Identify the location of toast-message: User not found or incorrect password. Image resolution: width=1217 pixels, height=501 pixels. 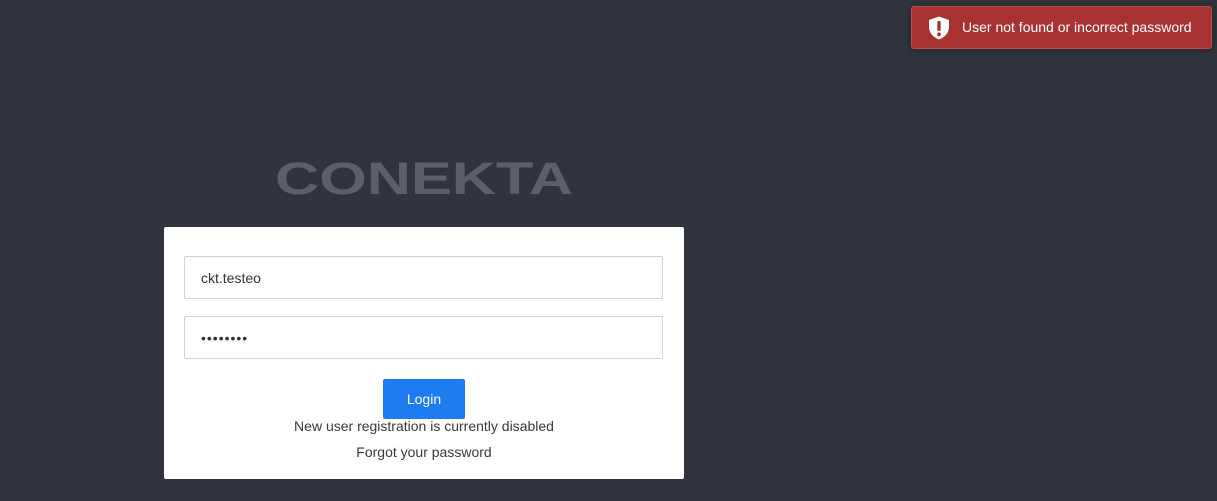
(1077, 27).